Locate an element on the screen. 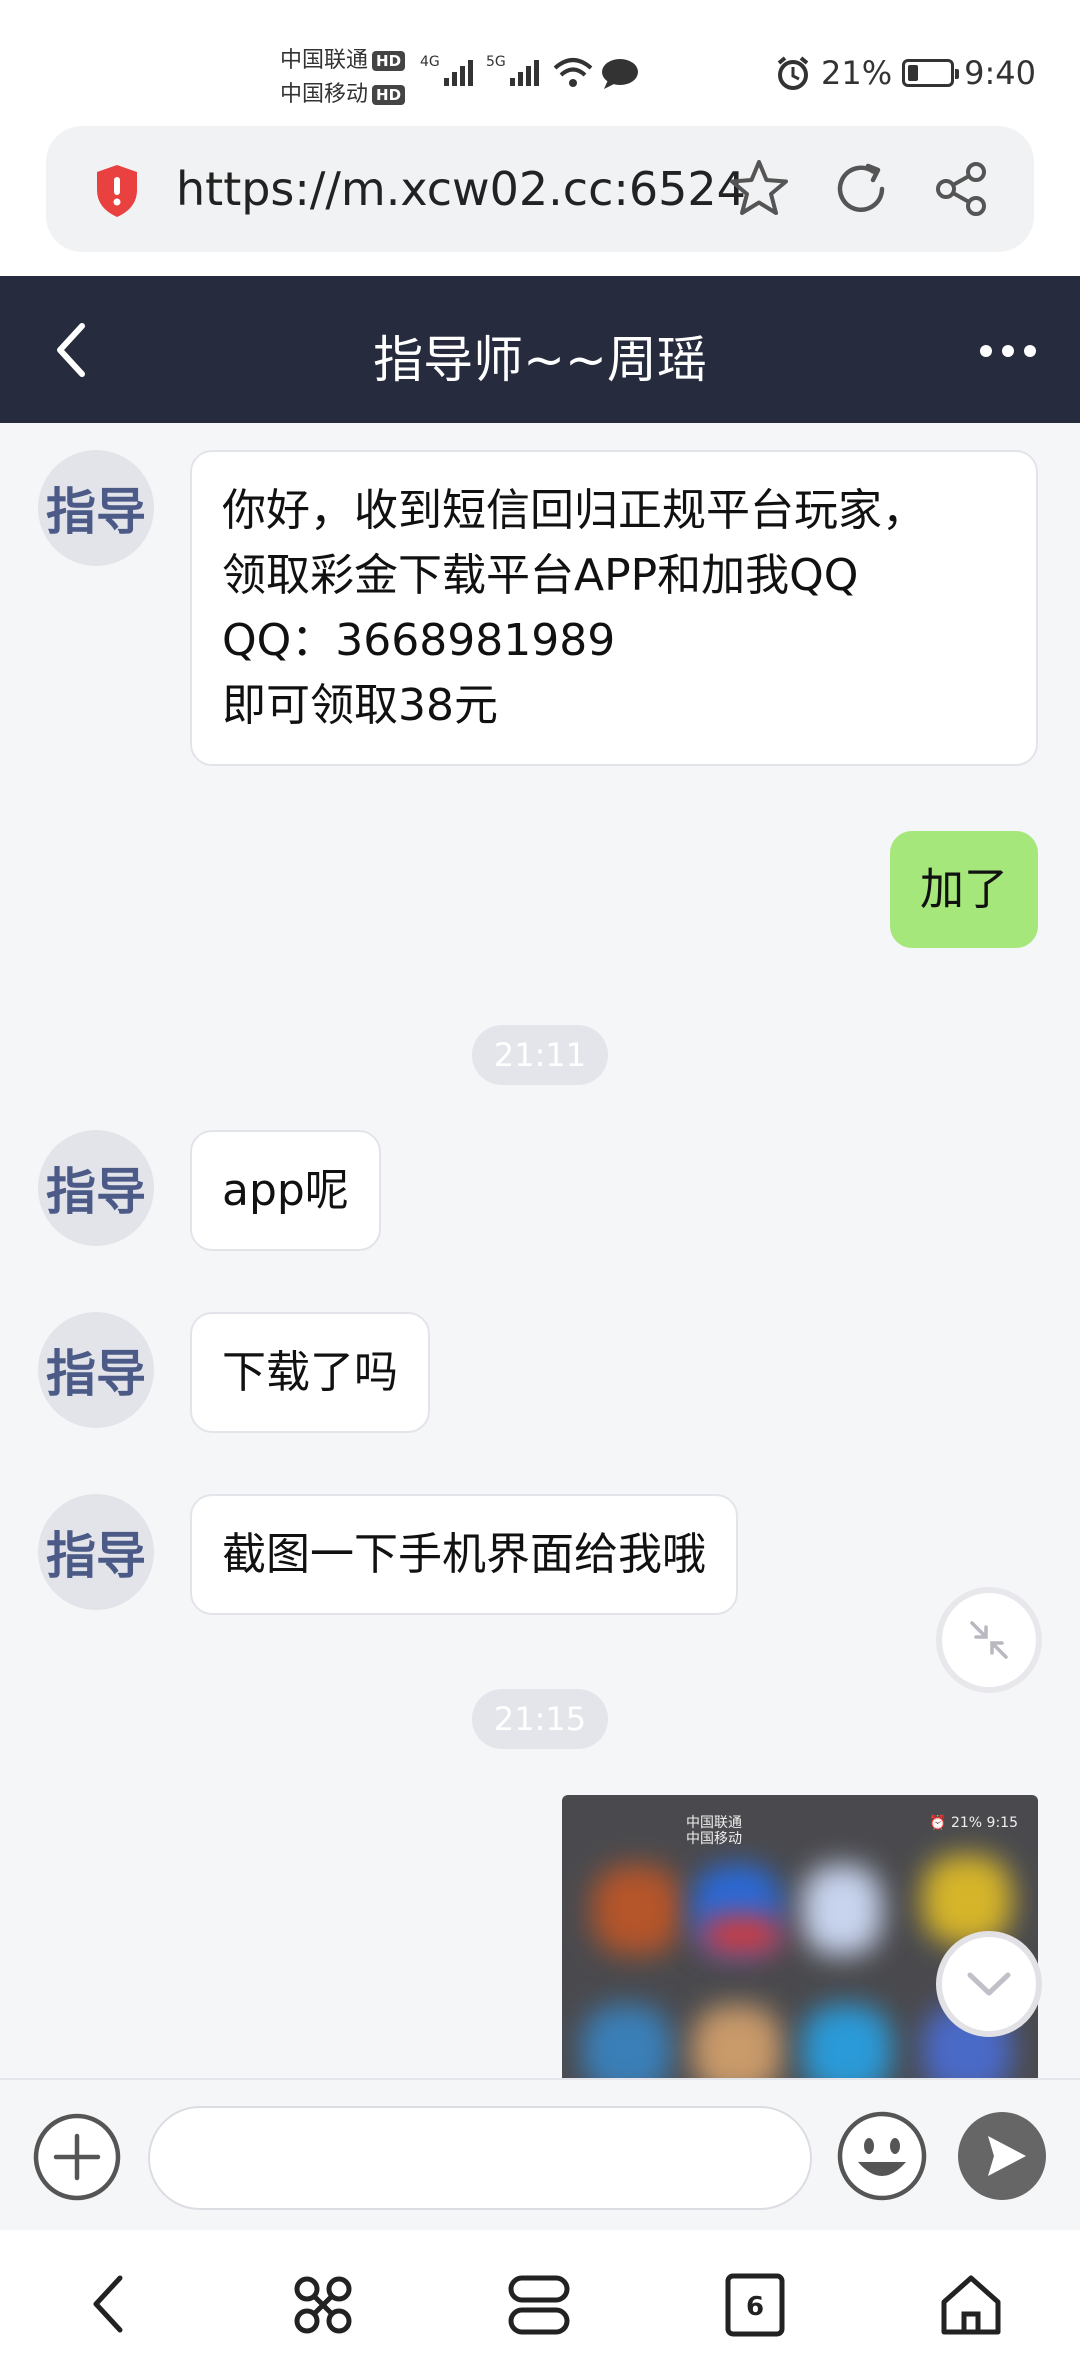  browser-nav-bar: 6 is located at coordinates (540, 2303).